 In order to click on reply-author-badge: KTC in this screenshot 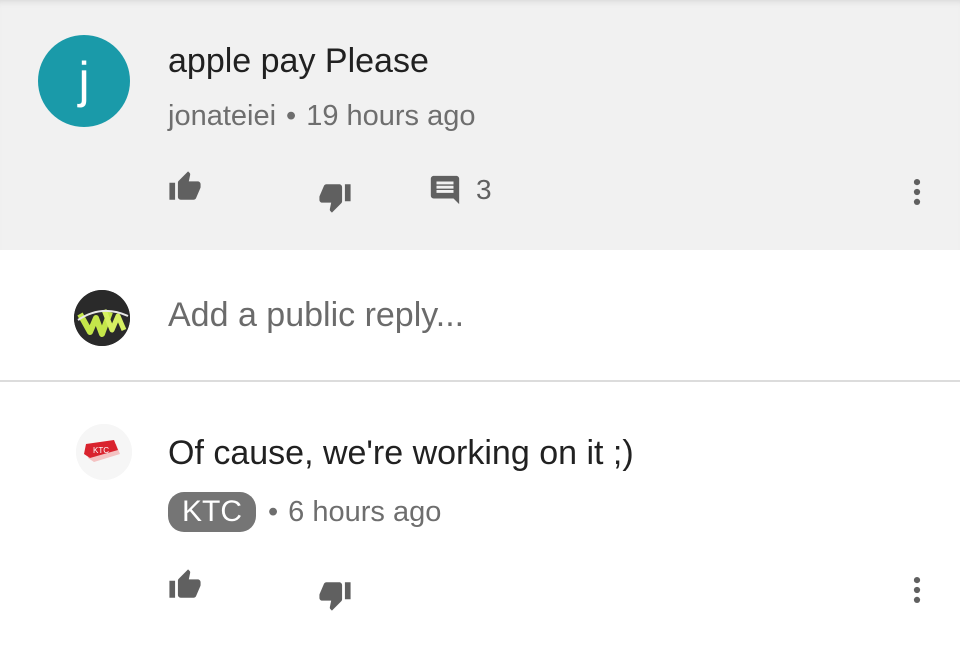, I will do `click(212, 512)`.